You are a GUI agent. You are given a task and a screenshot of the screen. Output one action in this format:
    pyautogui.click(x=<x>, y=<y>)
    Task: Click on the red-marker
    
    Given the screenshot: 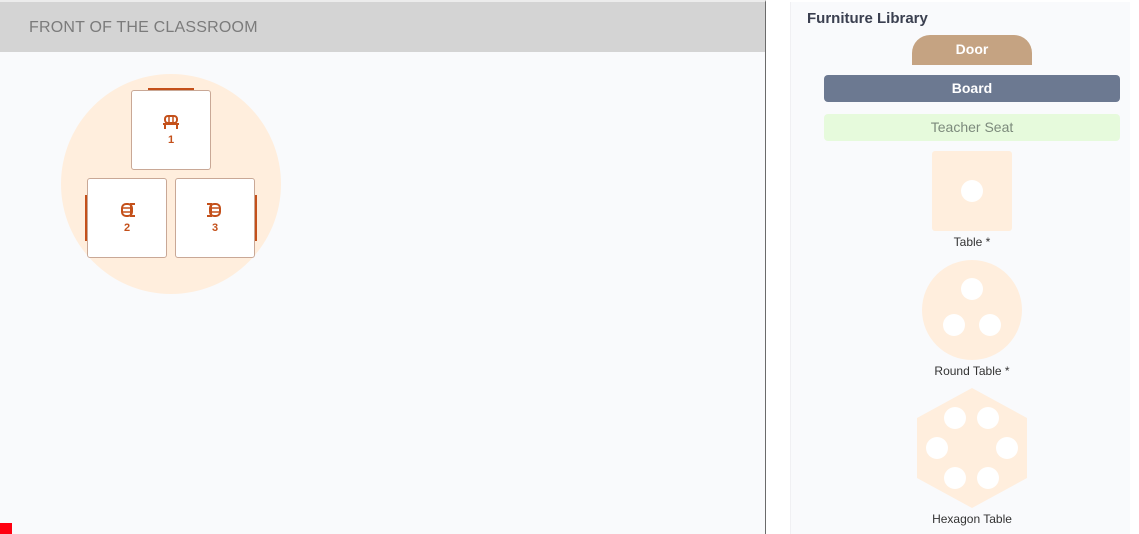 What is the action you would take?
    pyautogui.click(x=6, y=528)
    